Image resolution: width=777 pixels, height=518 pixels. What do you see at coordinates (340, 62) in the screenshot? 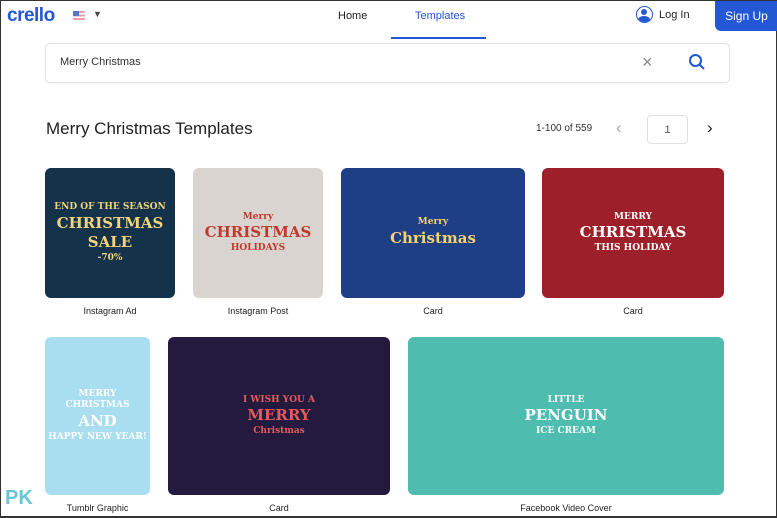
I see `search-input` at bounding box center [340, 62].